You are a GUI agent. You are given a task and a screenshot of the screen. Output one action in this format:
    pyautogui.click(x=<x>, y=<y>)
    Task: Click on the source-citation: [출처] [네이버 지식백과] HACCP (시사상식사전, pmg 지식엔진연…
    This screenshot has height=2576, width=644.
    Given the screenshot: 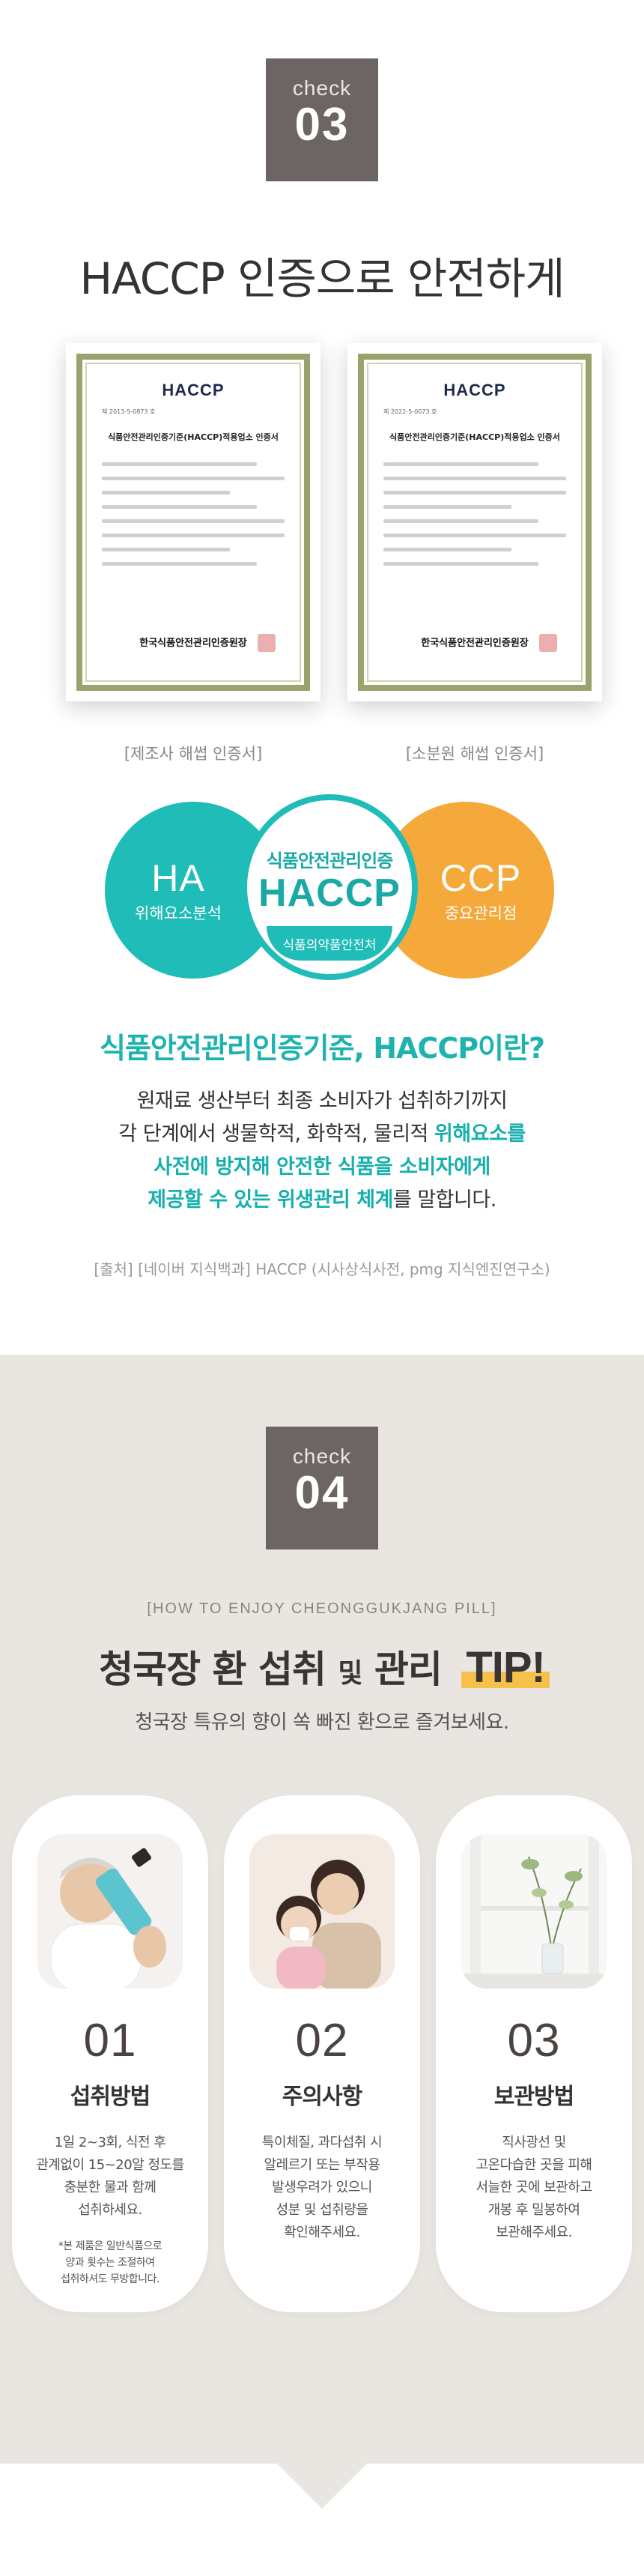 What is the action you would take?
    pyautogui.click(x=322, y=1269)
    